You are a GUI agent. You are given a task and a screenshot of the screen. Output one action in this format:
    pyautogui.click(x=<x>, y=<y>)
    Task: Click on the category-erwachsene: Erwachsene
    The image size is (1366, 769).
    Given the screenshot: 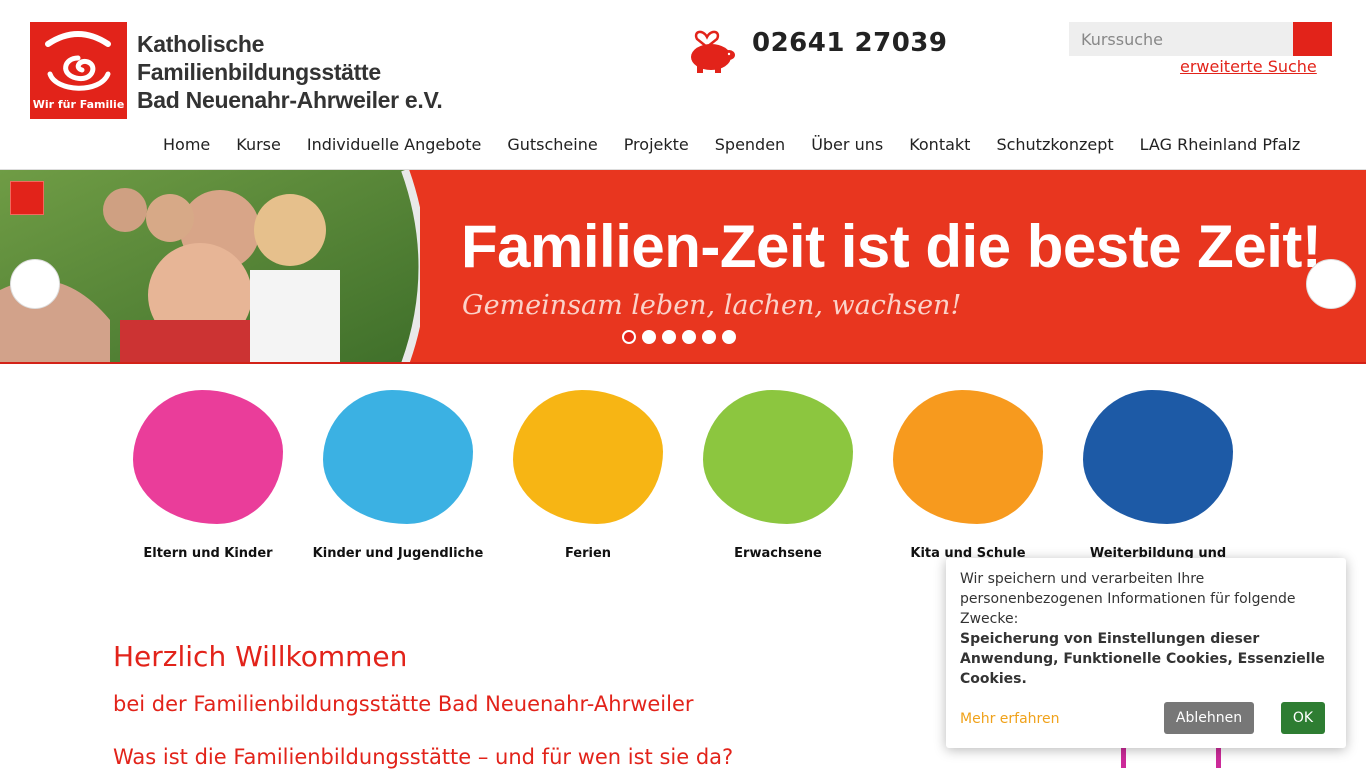 What is the action you would take?
    pyautogui.click(x=778, y=475)
    